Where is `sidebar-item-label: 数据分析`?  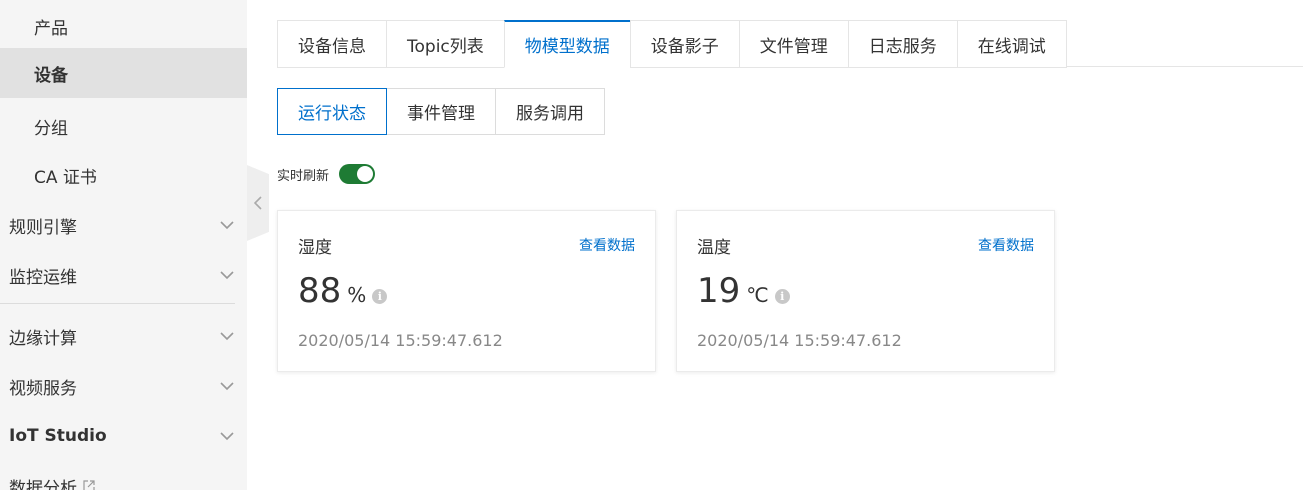
sidebar-item-label: 数据分析 is located at coordinates (43, 484).